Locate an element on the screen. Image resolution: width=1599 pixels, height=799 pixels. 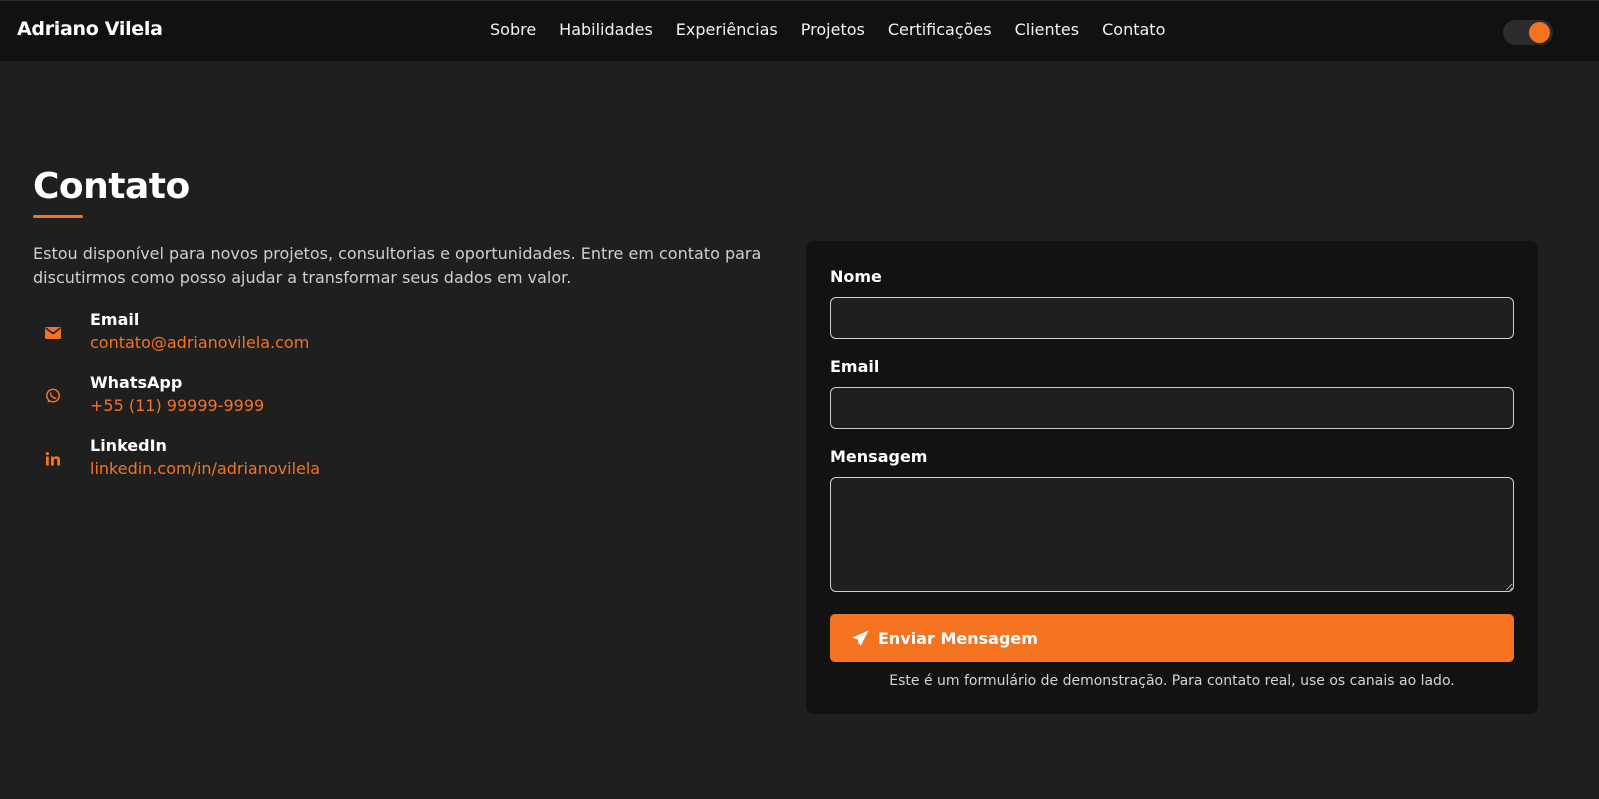
nav-link-projetos: Projetos is located at coordinates (833, 29).